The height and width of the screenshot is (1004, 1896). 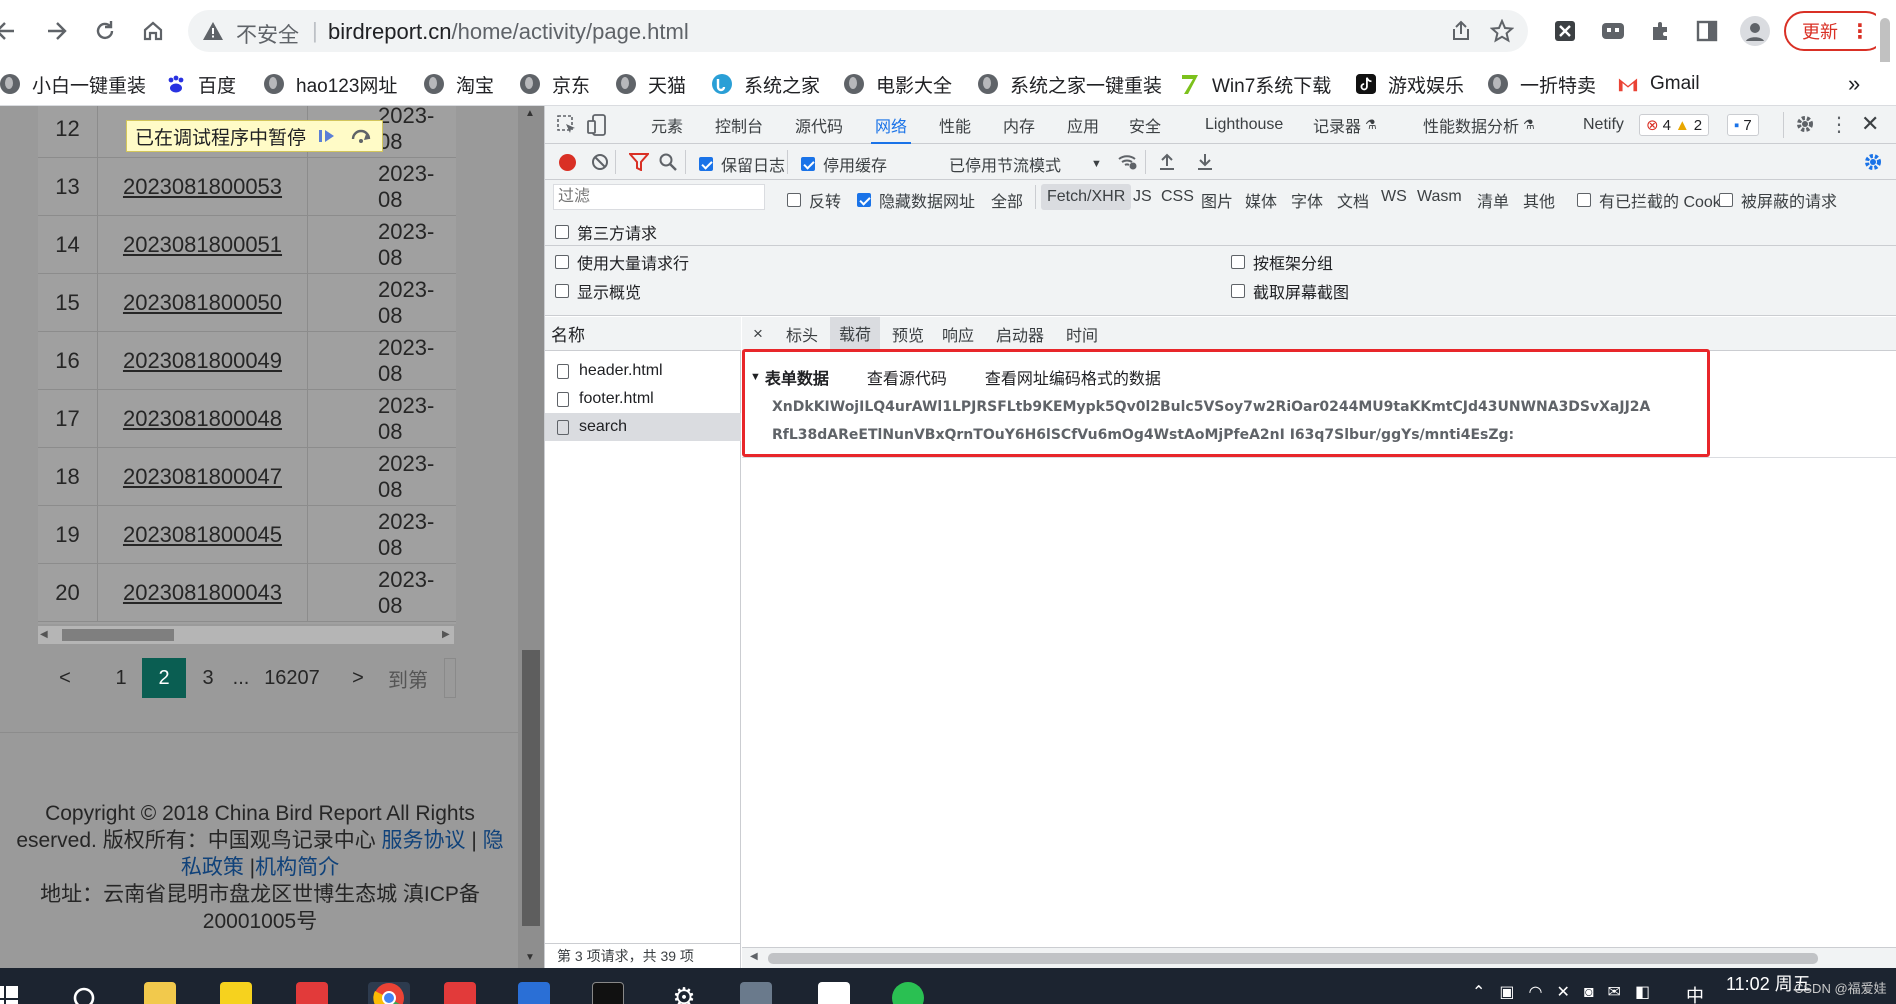 What do you see at coordinates (1261, 200) in the screenshot?
I see `filter-type-media: 媒体` at bounding box center [1261, 200].